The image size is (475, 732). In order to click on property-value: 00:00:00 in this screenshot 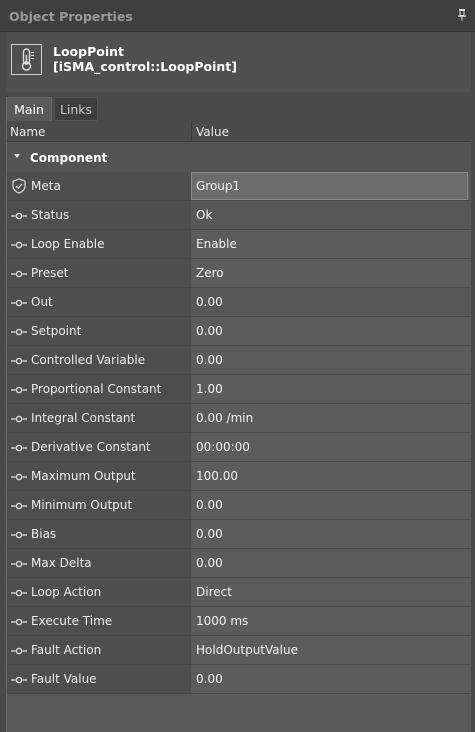, I will do `click(223, 447)`.